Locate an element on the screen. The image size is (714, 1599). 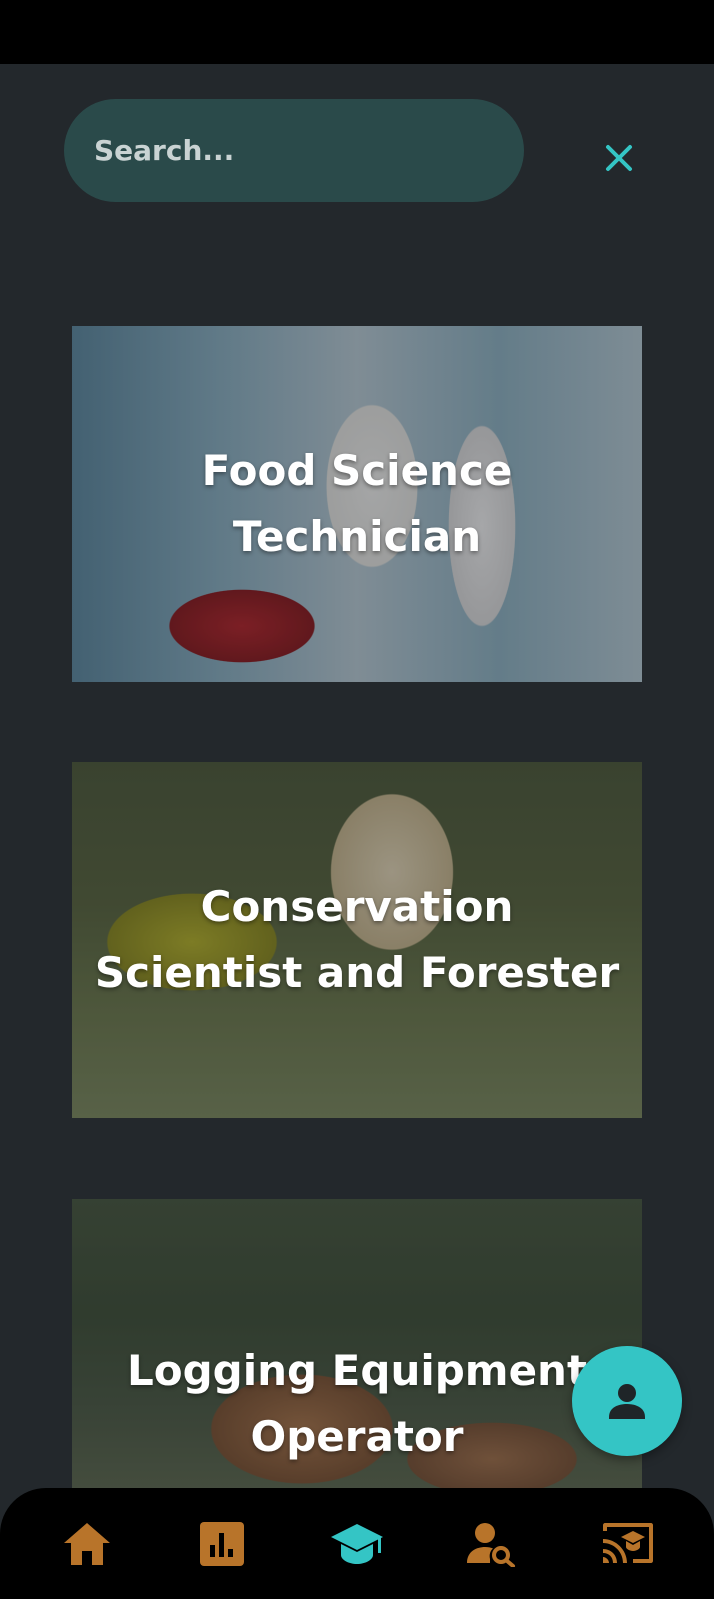
bar-chart-icon is located at coordinates (222, 1543).